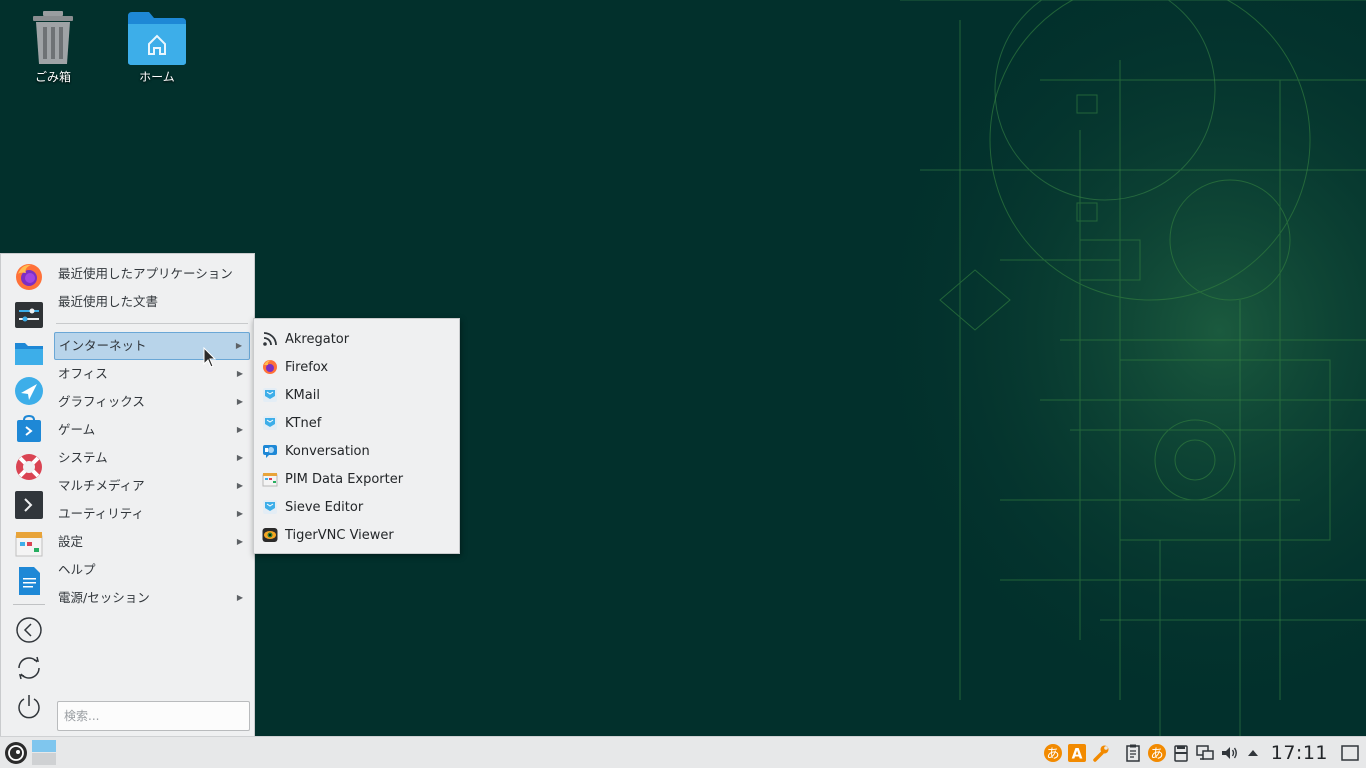  I want to click on menu-category-label: オフィス, so click(83, 373).